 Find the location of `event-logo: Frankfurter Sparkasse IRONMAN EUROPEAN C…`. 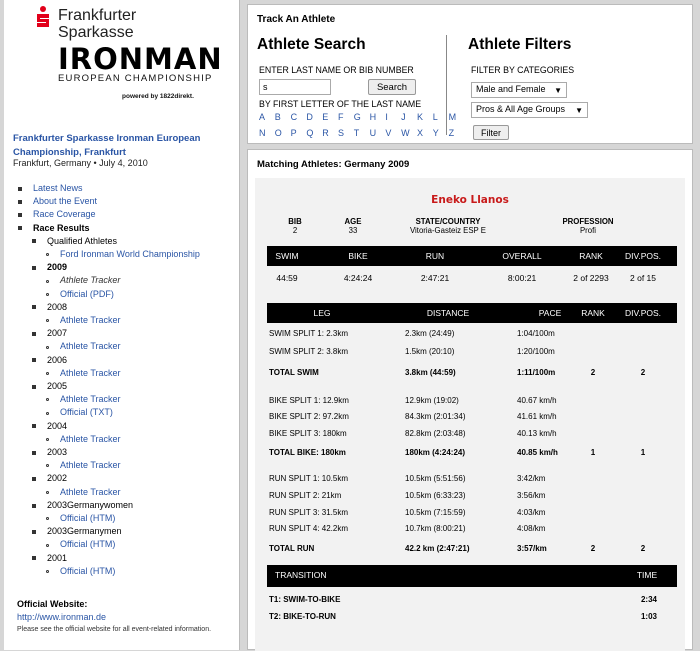

event-logo: Frankfurter Sparkasse IRONMAN EUROPEAN C… is located at coordinates (129, 52).